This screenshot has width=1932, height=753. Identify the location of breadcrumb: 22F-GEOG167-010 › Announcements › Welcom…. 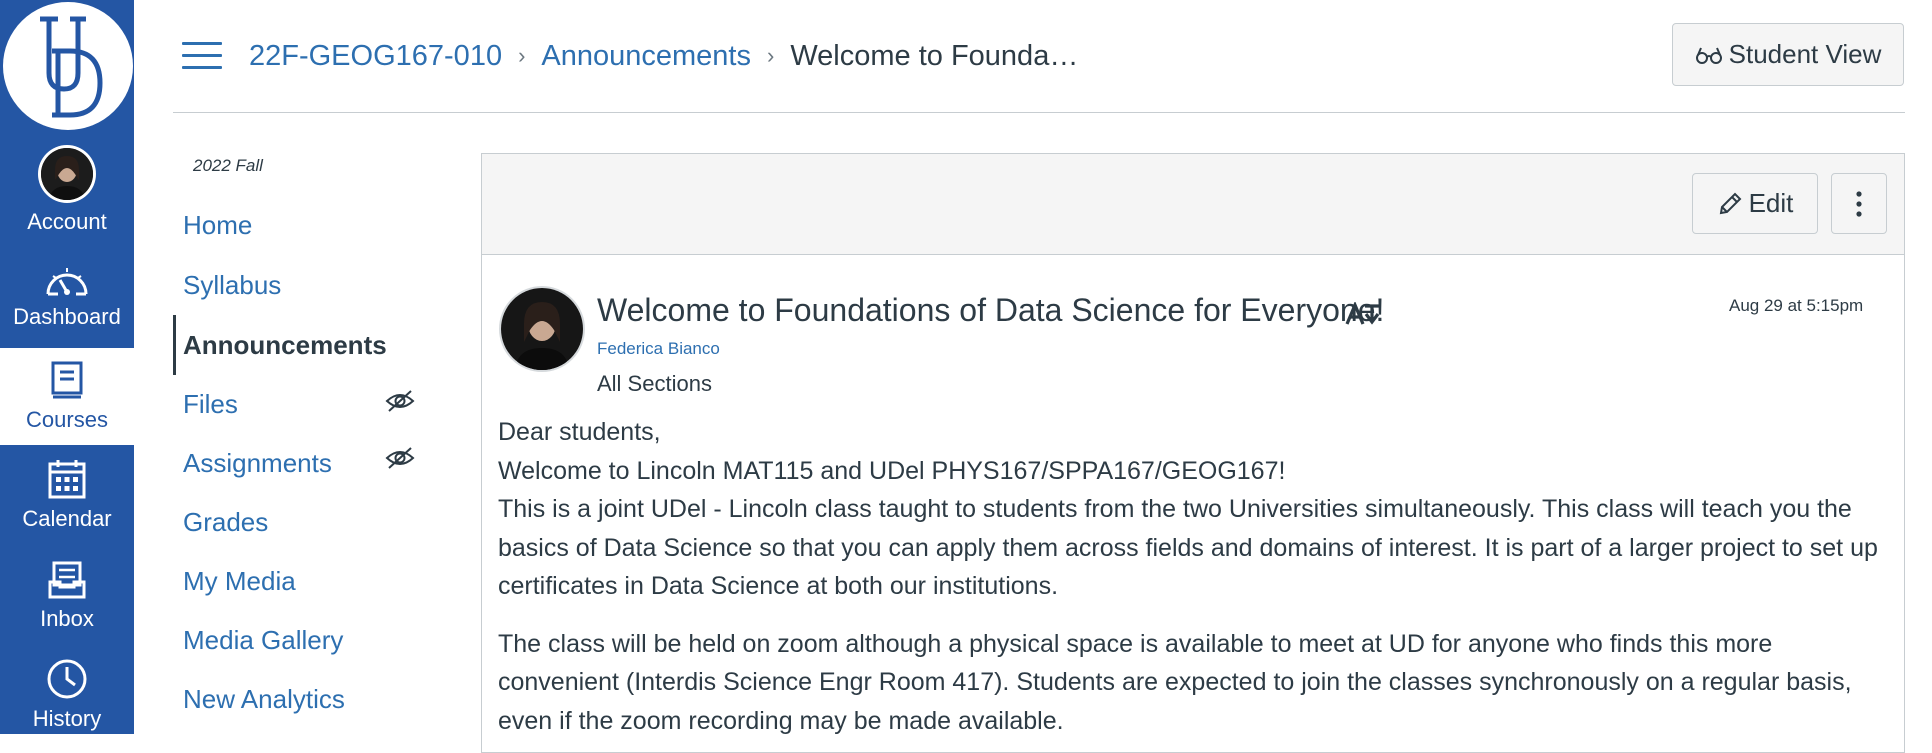
(663, 56).